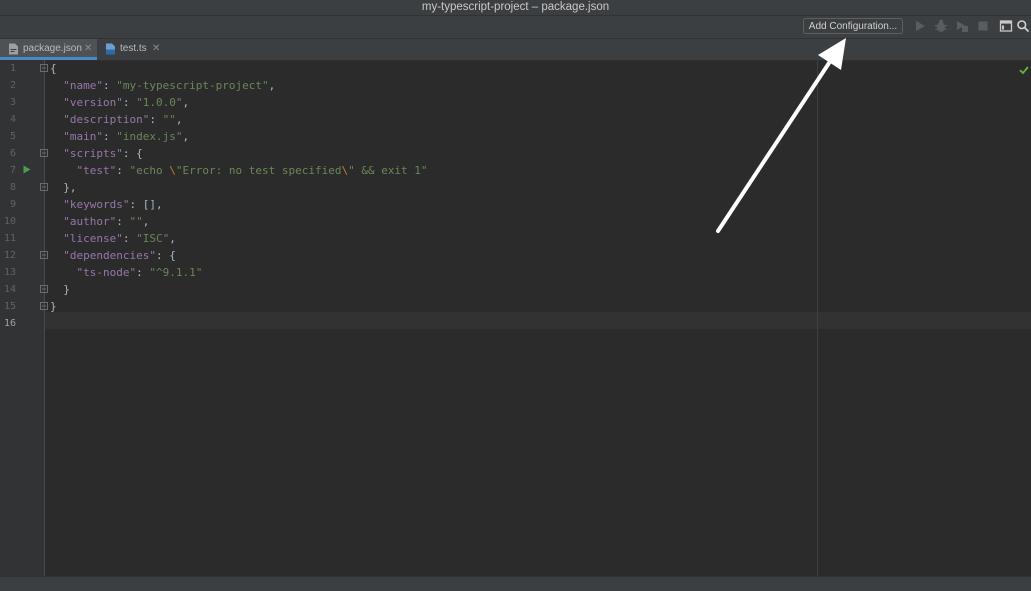  What do you see at coordinates (1006, 26) in the screenshot?
I see `layout-icon` at bounding box center [1006, 26].